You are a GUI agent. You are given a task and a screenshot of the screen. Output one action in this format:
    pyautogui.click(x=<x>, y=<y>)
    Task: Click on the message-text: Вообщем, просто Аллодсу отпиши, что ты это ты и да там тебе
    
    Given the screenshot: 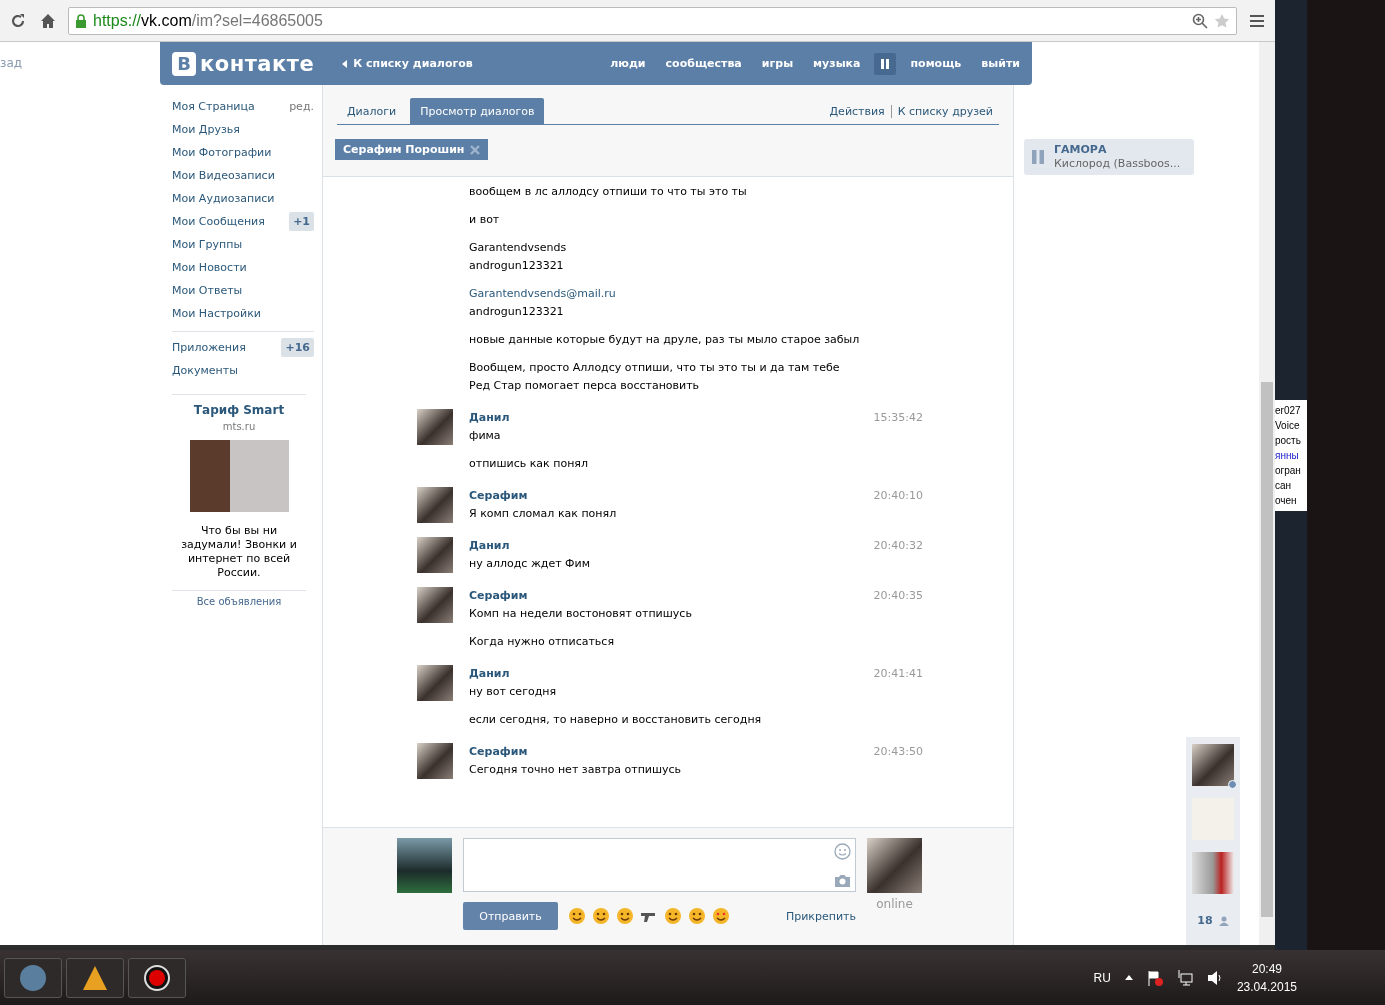 What is the action you would take?
    pyautogui.click(x=655, y=368)
    